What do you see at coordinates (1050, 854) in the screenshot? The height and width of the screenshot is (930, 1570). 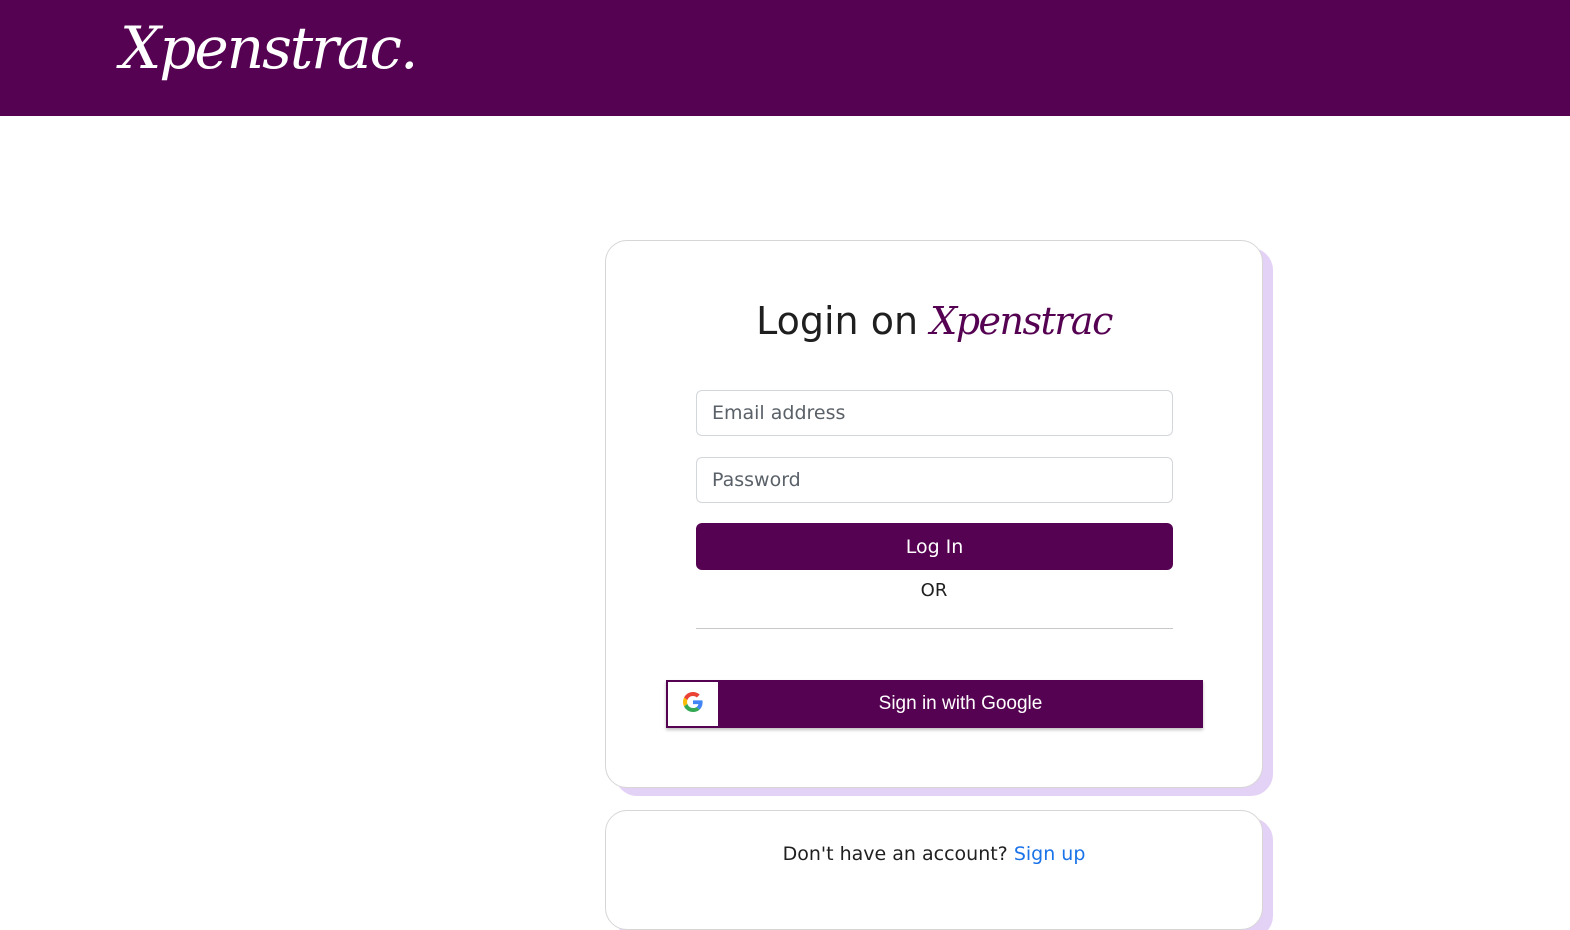 I see `signup-link: Sign up` at bounding box center [1050, 854].